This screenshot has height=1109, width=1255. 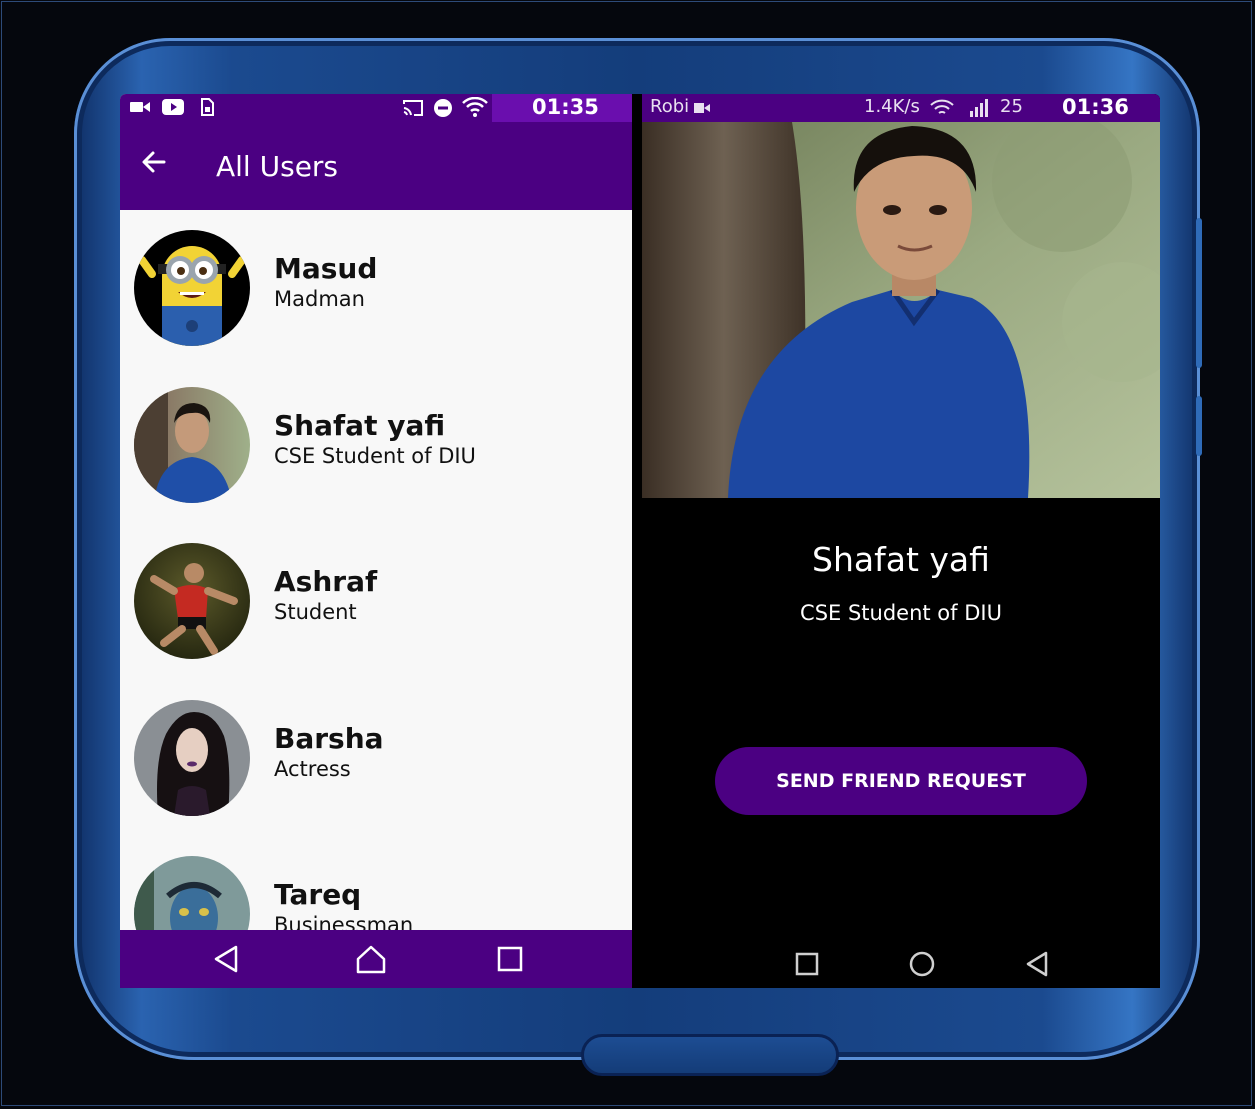 I want to click on user-name: Tareq, so click(x=318, y=894).